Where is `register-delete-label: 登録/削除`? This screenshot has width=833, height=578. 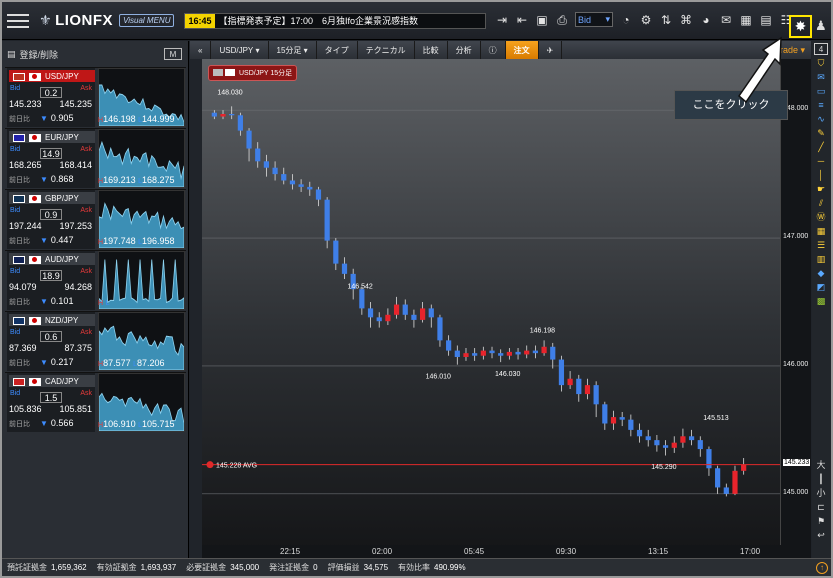 register-delete-label: 登録/削除 is located at coordinates (39, 54).